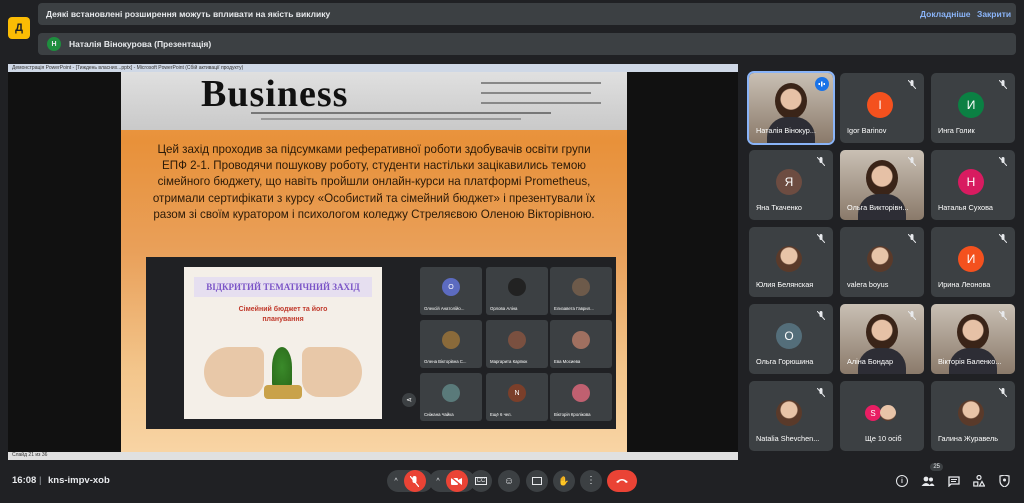 This screenshot has height=503, width=1024. I want to click on participant-name: Галина Журавель, so click(968, 438).